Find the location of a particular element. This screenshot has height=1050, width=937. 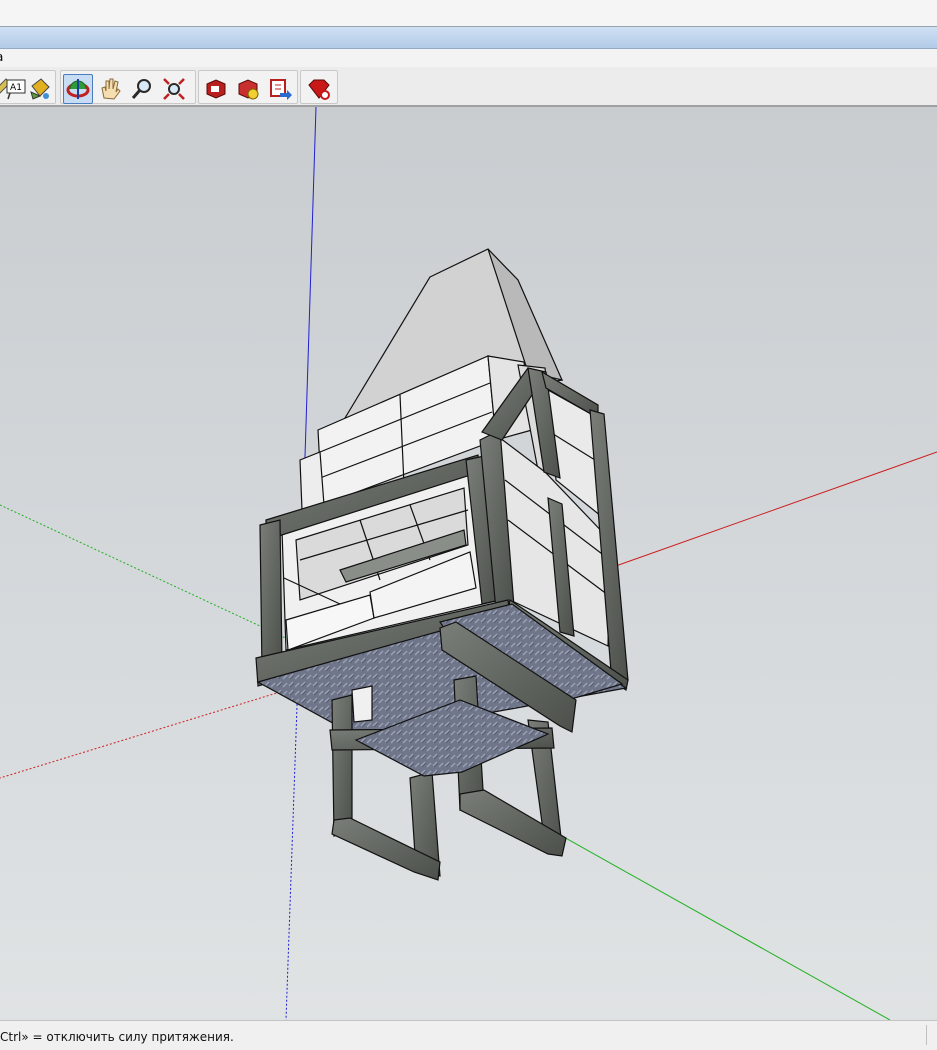

red-axis-hidden is located at coordinates (140, 735).